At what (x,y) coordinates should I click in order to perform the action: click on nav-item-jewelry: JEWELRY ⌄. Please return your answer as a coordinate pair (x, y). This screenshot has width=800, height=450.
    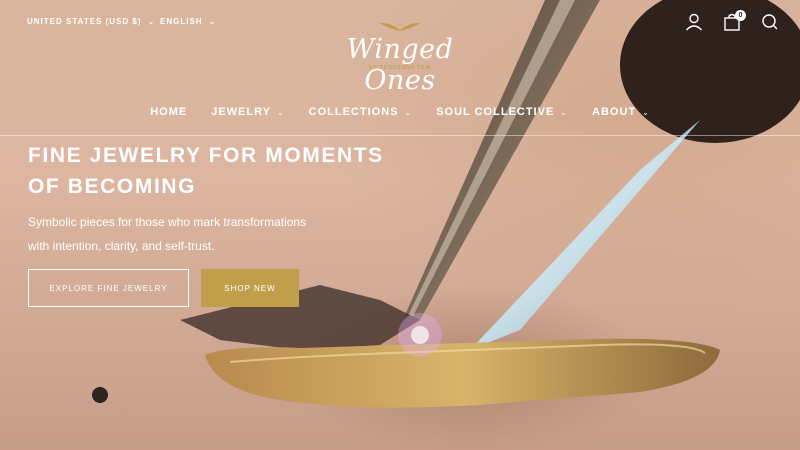
    Looking at the image, I should click on (247, 112).